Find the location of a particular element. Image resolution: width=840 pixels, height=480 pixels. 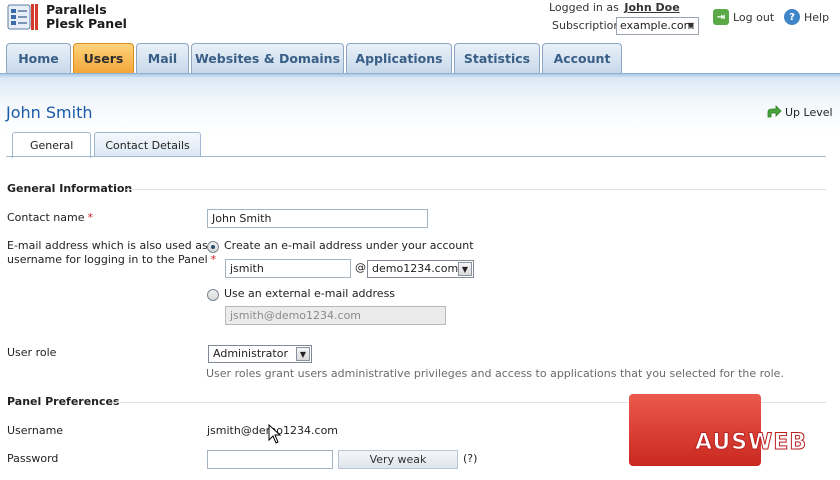

subscription-label: Subscription is located at coordinates (586, 25).